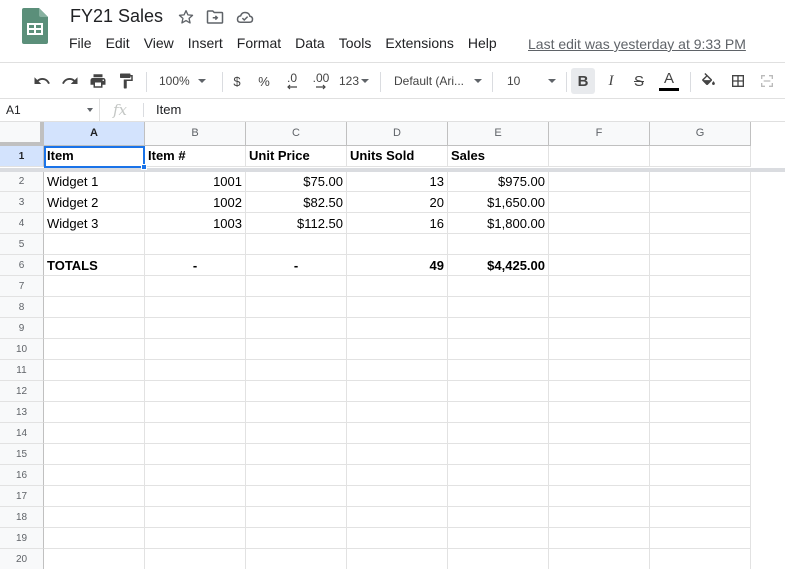 Image resolution: width=785 pixels, height=569 pixels. Describe the element at coordinates (195, 538) in the screenshot. I see `cell-b19` at that location.